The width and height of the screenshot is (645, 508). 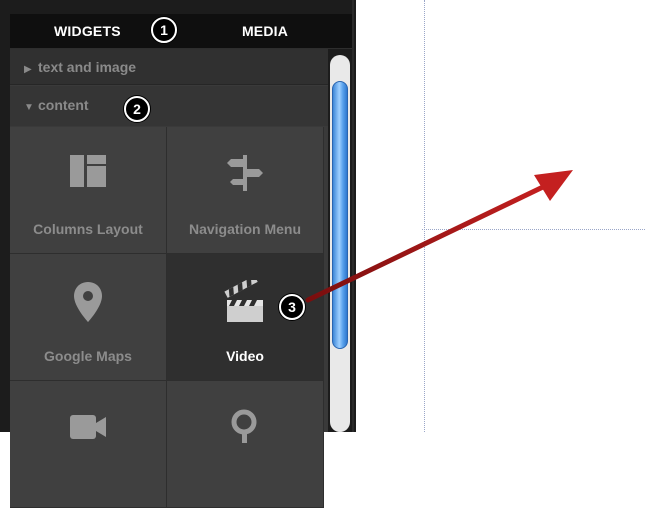 What do you see at coordinates (164, 30) in the screenshot?
I see `callout-1: 1` at bounding box center [164, 30].